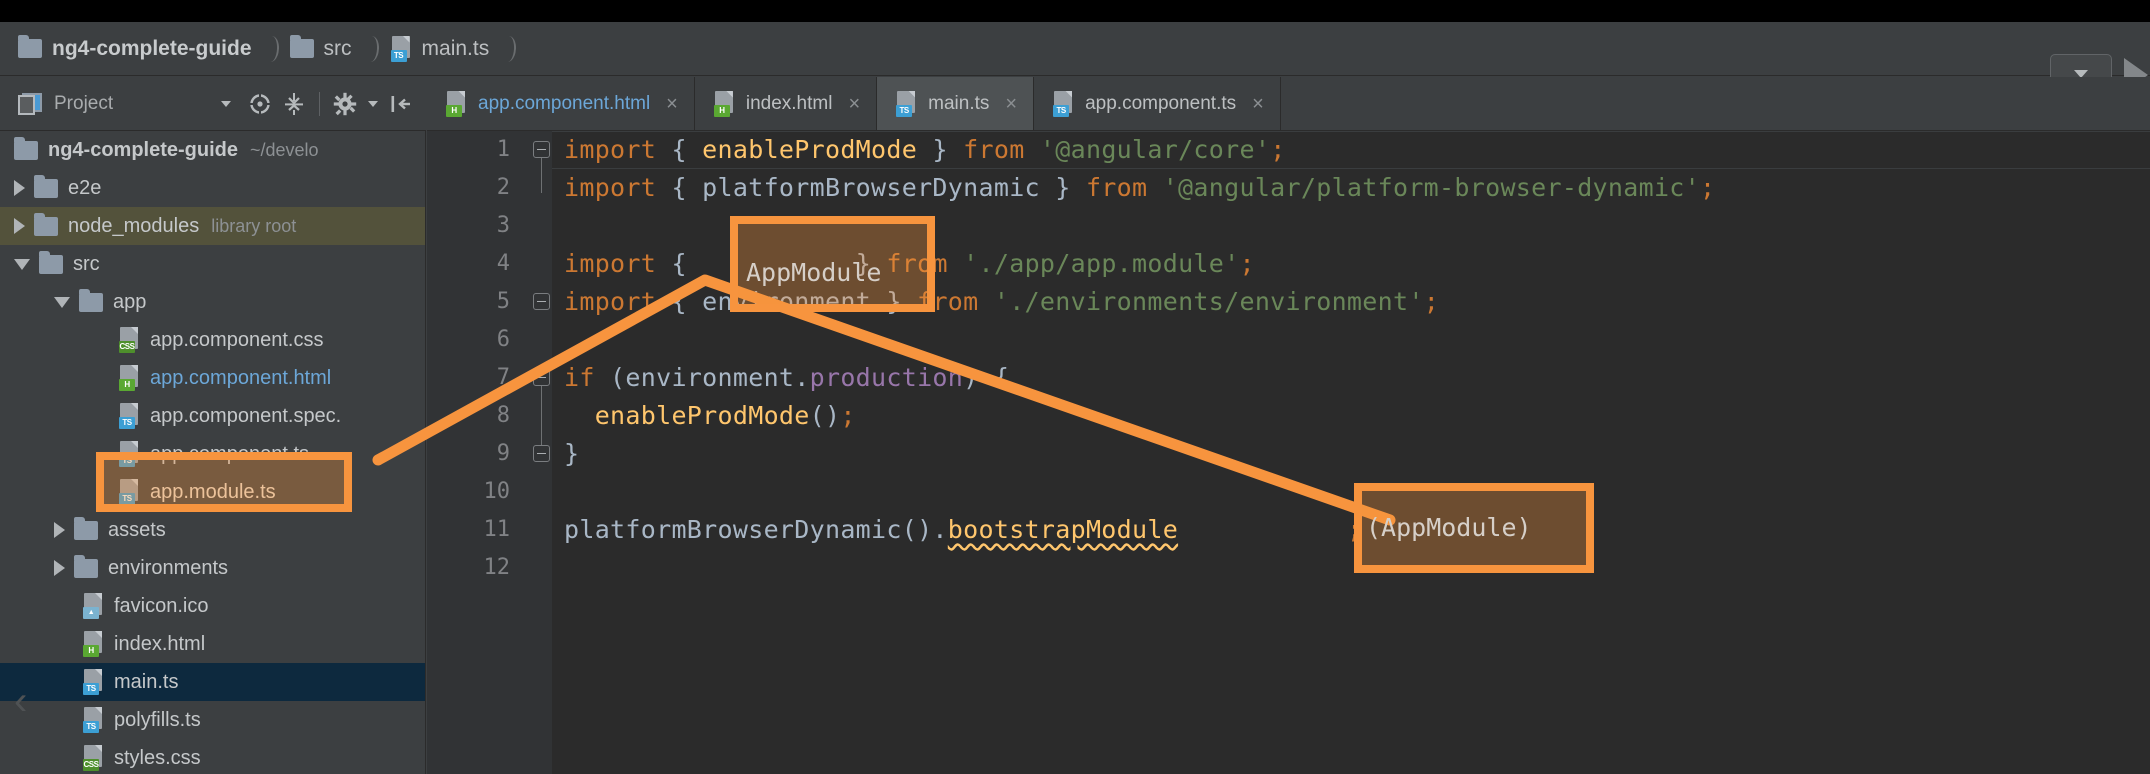 Image resolution: width=2150 pixels, height=774 pixels. I want to click on hide-panel-button, so click(401, 104).